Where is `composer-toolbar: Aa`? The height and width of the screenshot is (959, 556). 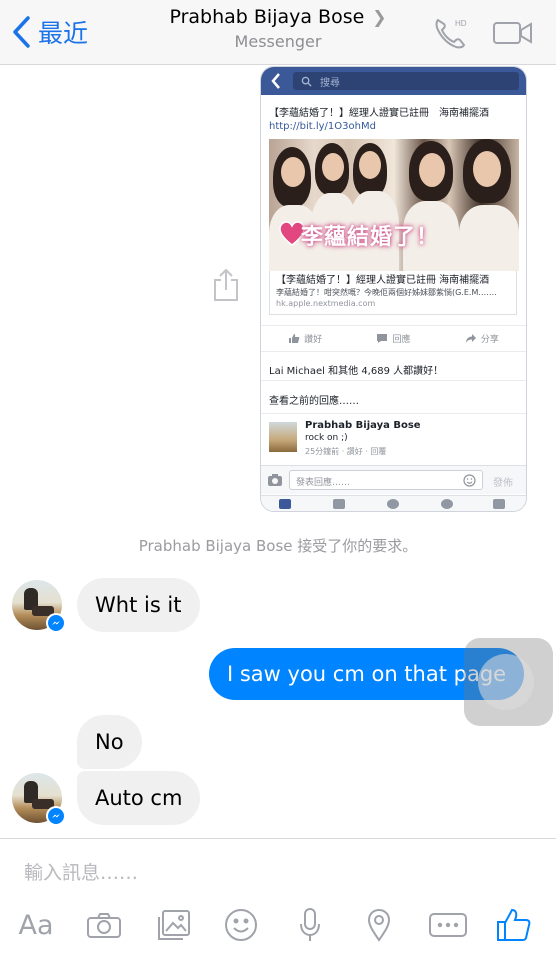 composer-toolbar: Aa is located at coordinates (278, 925).